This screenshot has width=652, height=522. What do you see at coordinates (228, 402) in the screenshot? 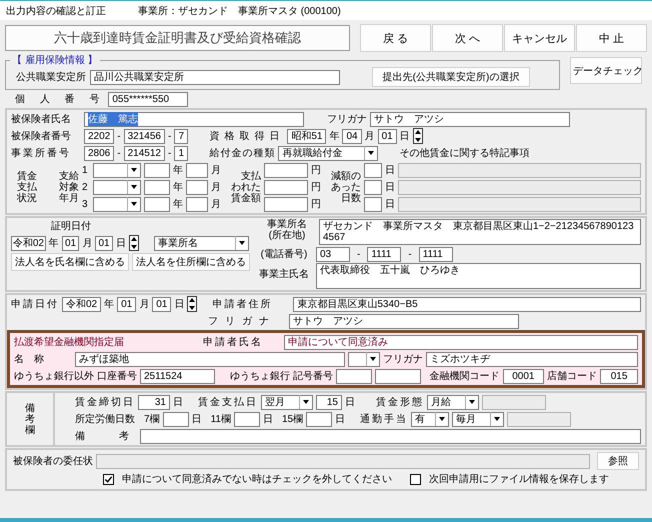
I see `pay-day-label: 賃金支払日` at bounding box center [228, 402].